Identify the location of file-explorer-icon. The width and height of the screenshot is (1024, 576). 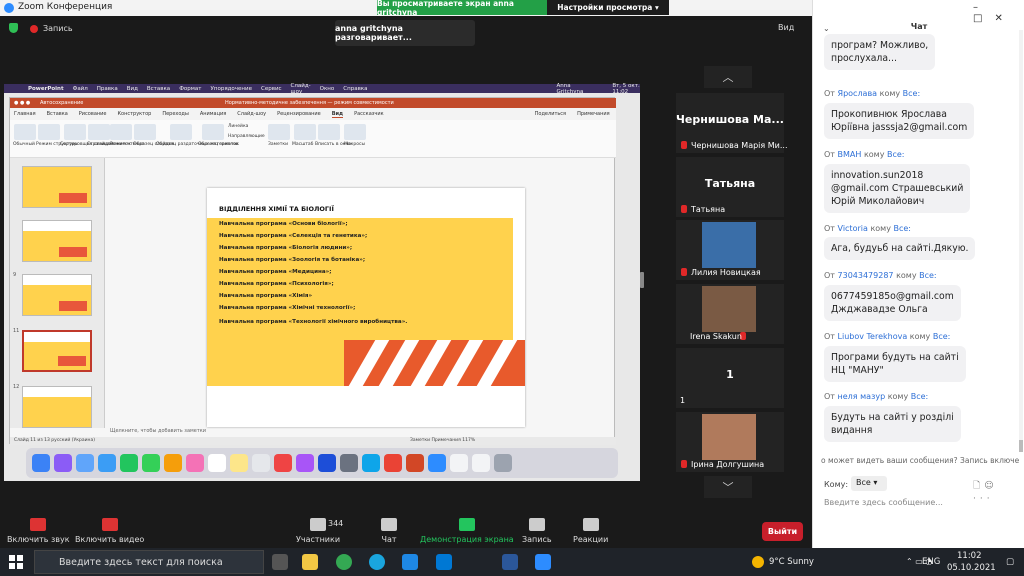
(310, 562).